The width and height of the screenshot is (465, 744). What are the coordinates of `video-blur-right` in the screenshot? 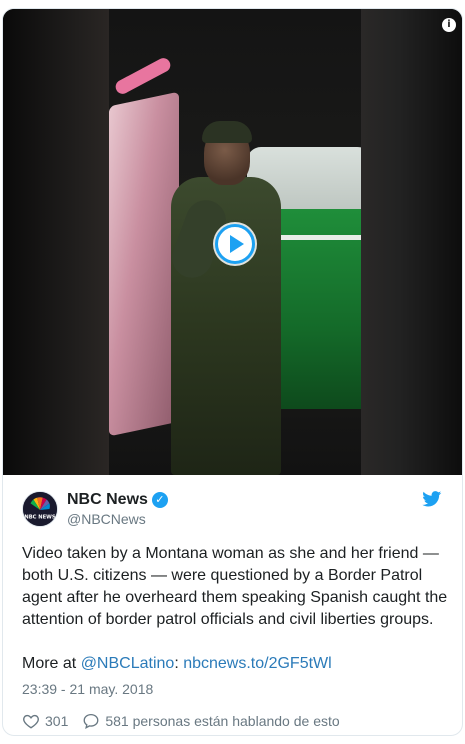 It's located at (409, 242).